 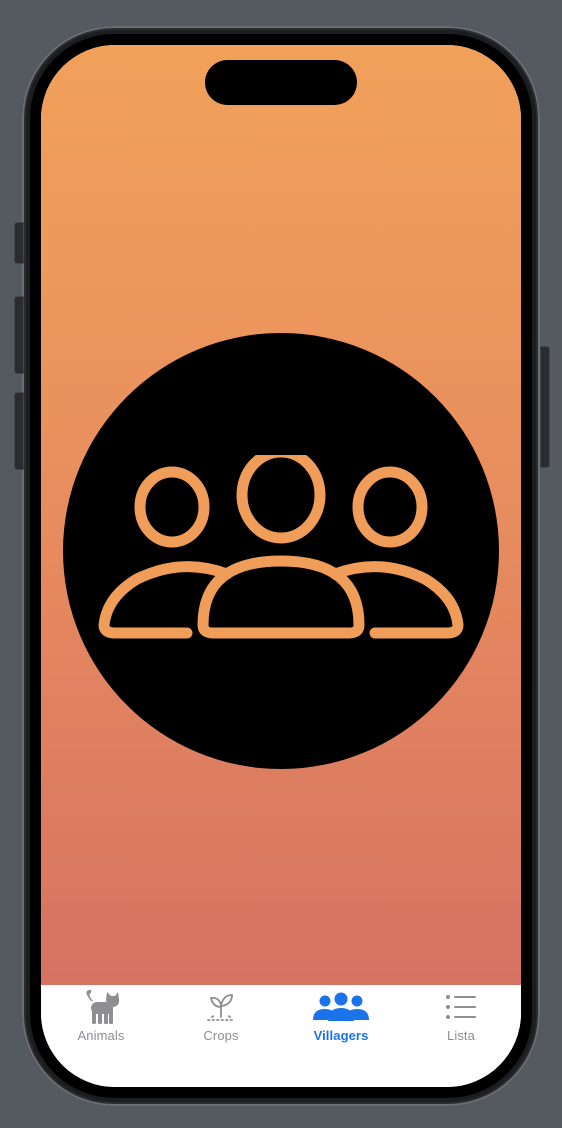 What do you see at coordinates (19, 243) in the screenshot?
I see `silent-switch` at bounding box center [19, 243].